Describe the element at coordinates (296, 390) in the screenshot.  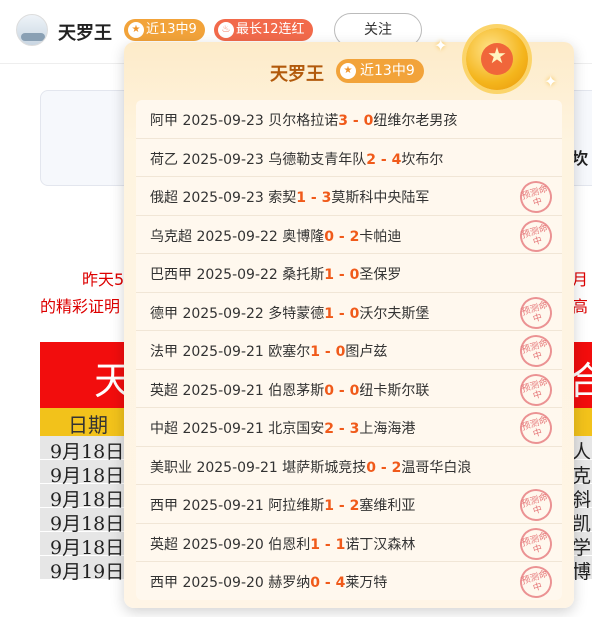
I see `match-home: 伯恩茅斯` at that location.